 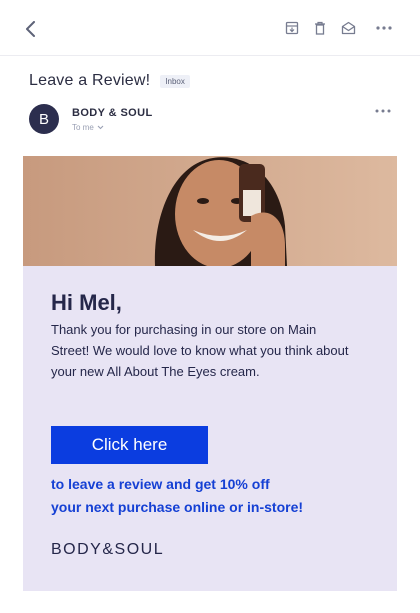 I want to click on email-subject: Leave a Review!, so click(x=90, y=80).